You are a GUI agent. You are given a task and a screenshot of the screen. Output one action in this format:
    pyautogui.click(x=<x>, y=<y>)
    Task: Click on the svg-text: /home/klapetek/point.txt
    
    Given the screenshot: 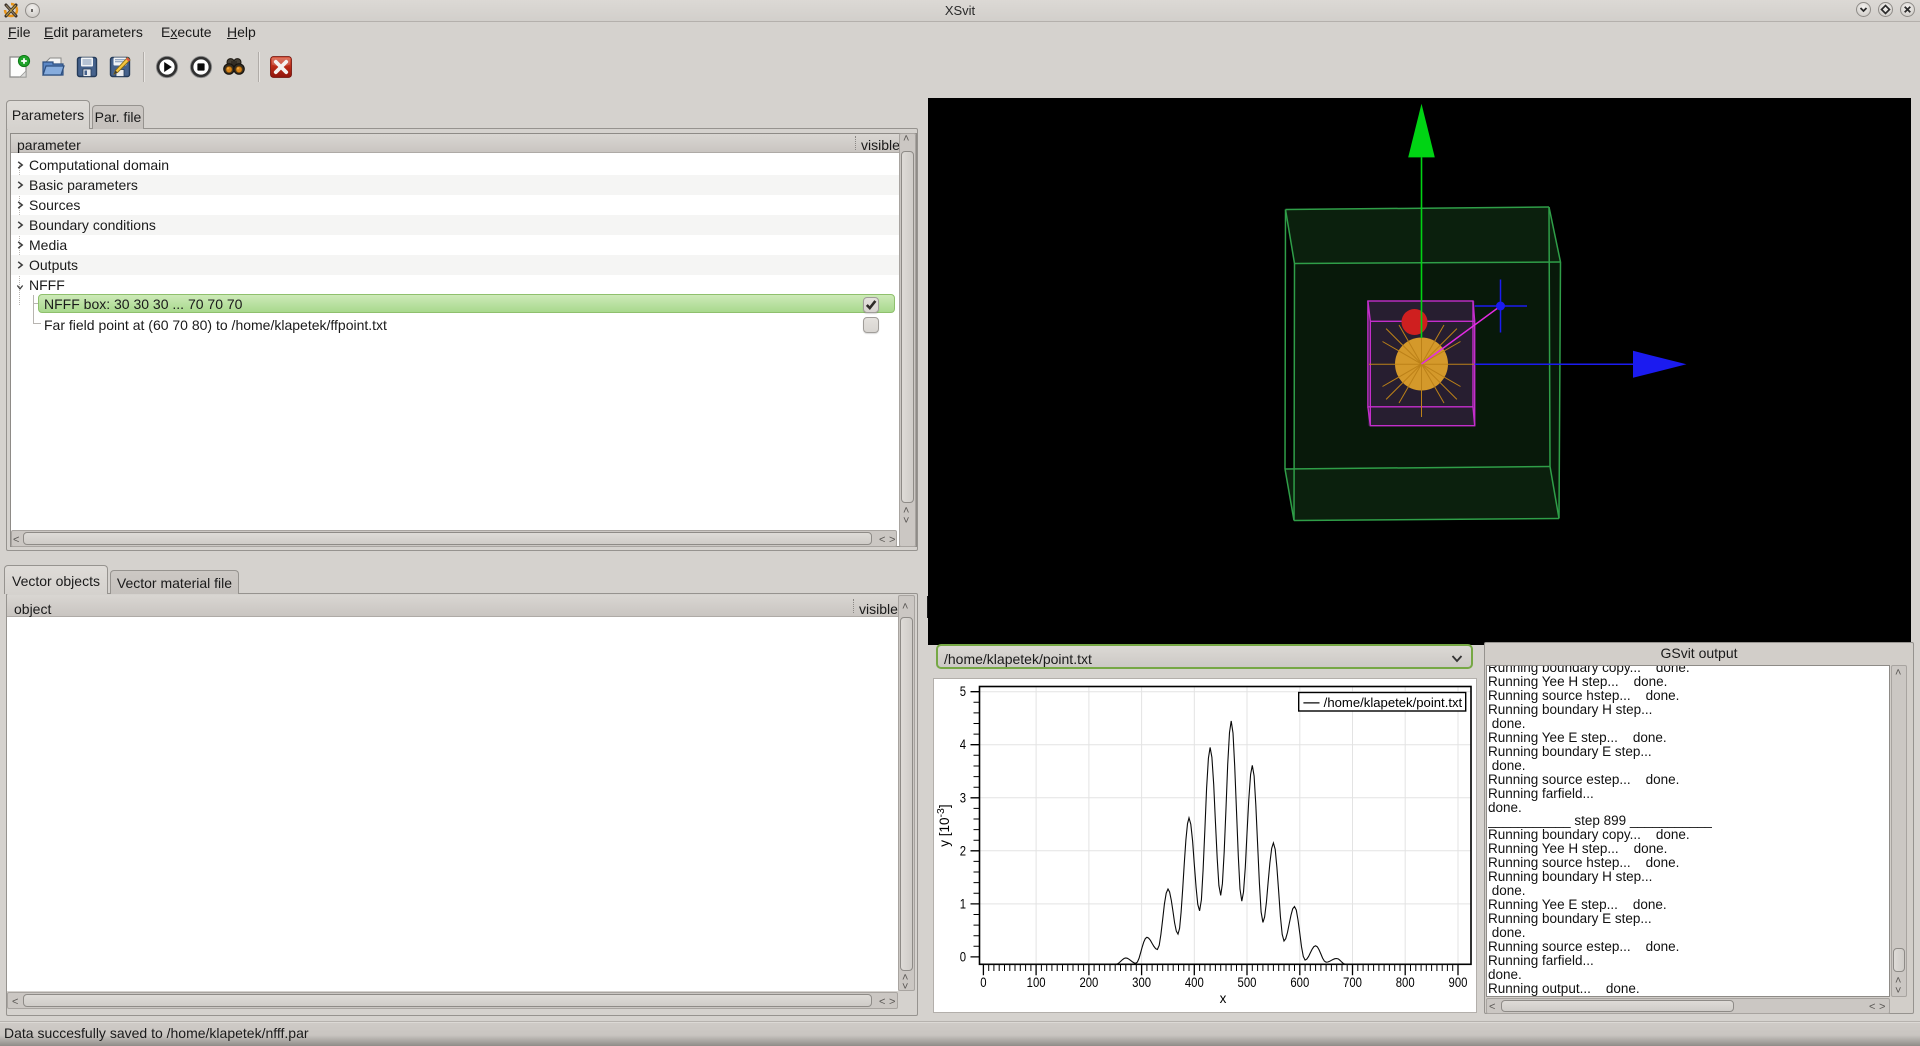 What is the action you would take?
    pyautogui.click(x=1393, y=702)
    